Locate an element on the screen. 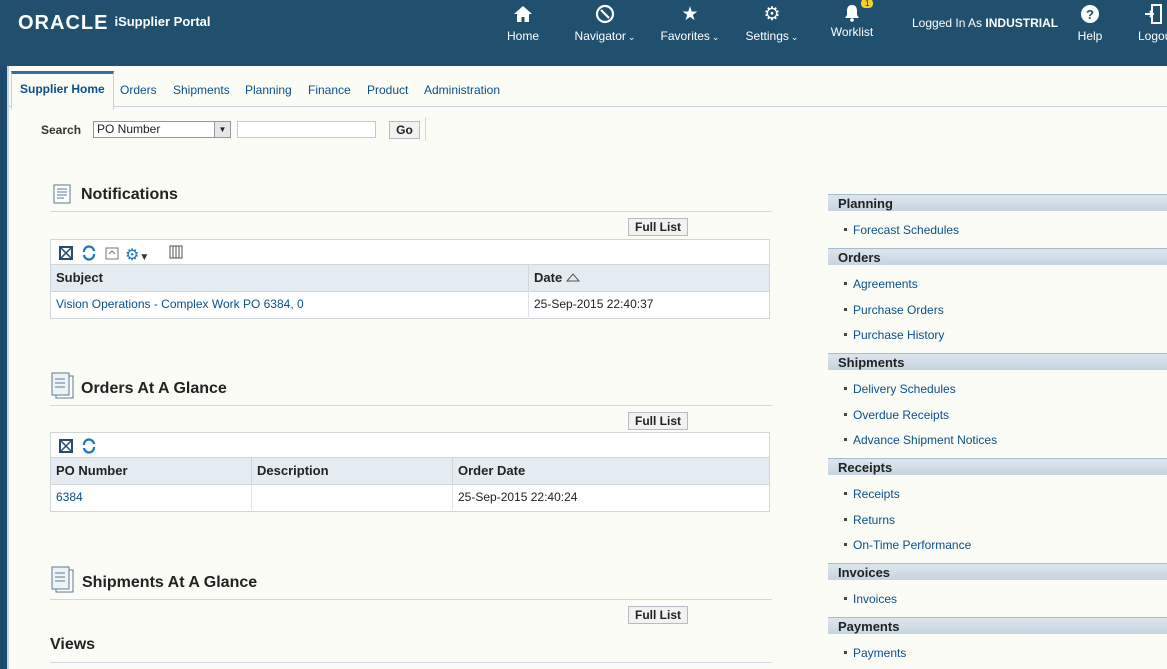 This screenshot has height=669, width=1167. worklist-badge: 1 is located at coordinates (867, 4).